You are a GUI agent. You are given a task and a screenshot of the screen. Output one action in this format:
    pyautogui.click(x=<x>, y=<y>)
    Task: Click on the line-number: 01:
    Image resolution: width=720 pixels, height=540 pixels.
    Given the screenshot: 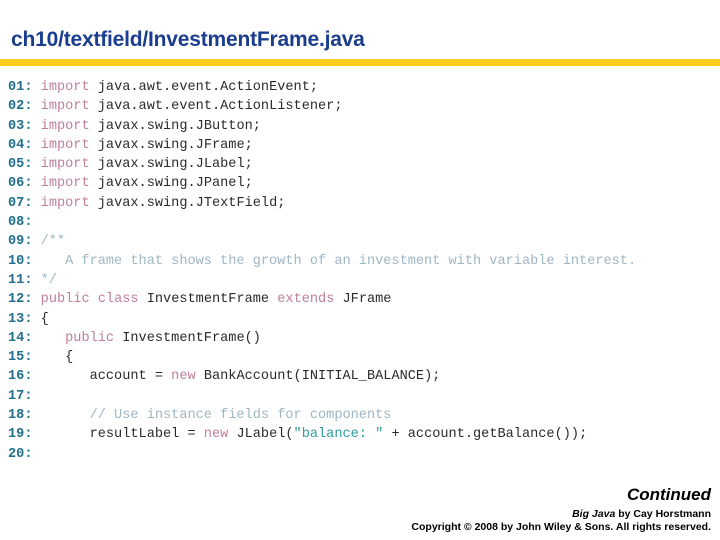 What is the action you would take?
    pyautogui.click(x=20, y=87)
    